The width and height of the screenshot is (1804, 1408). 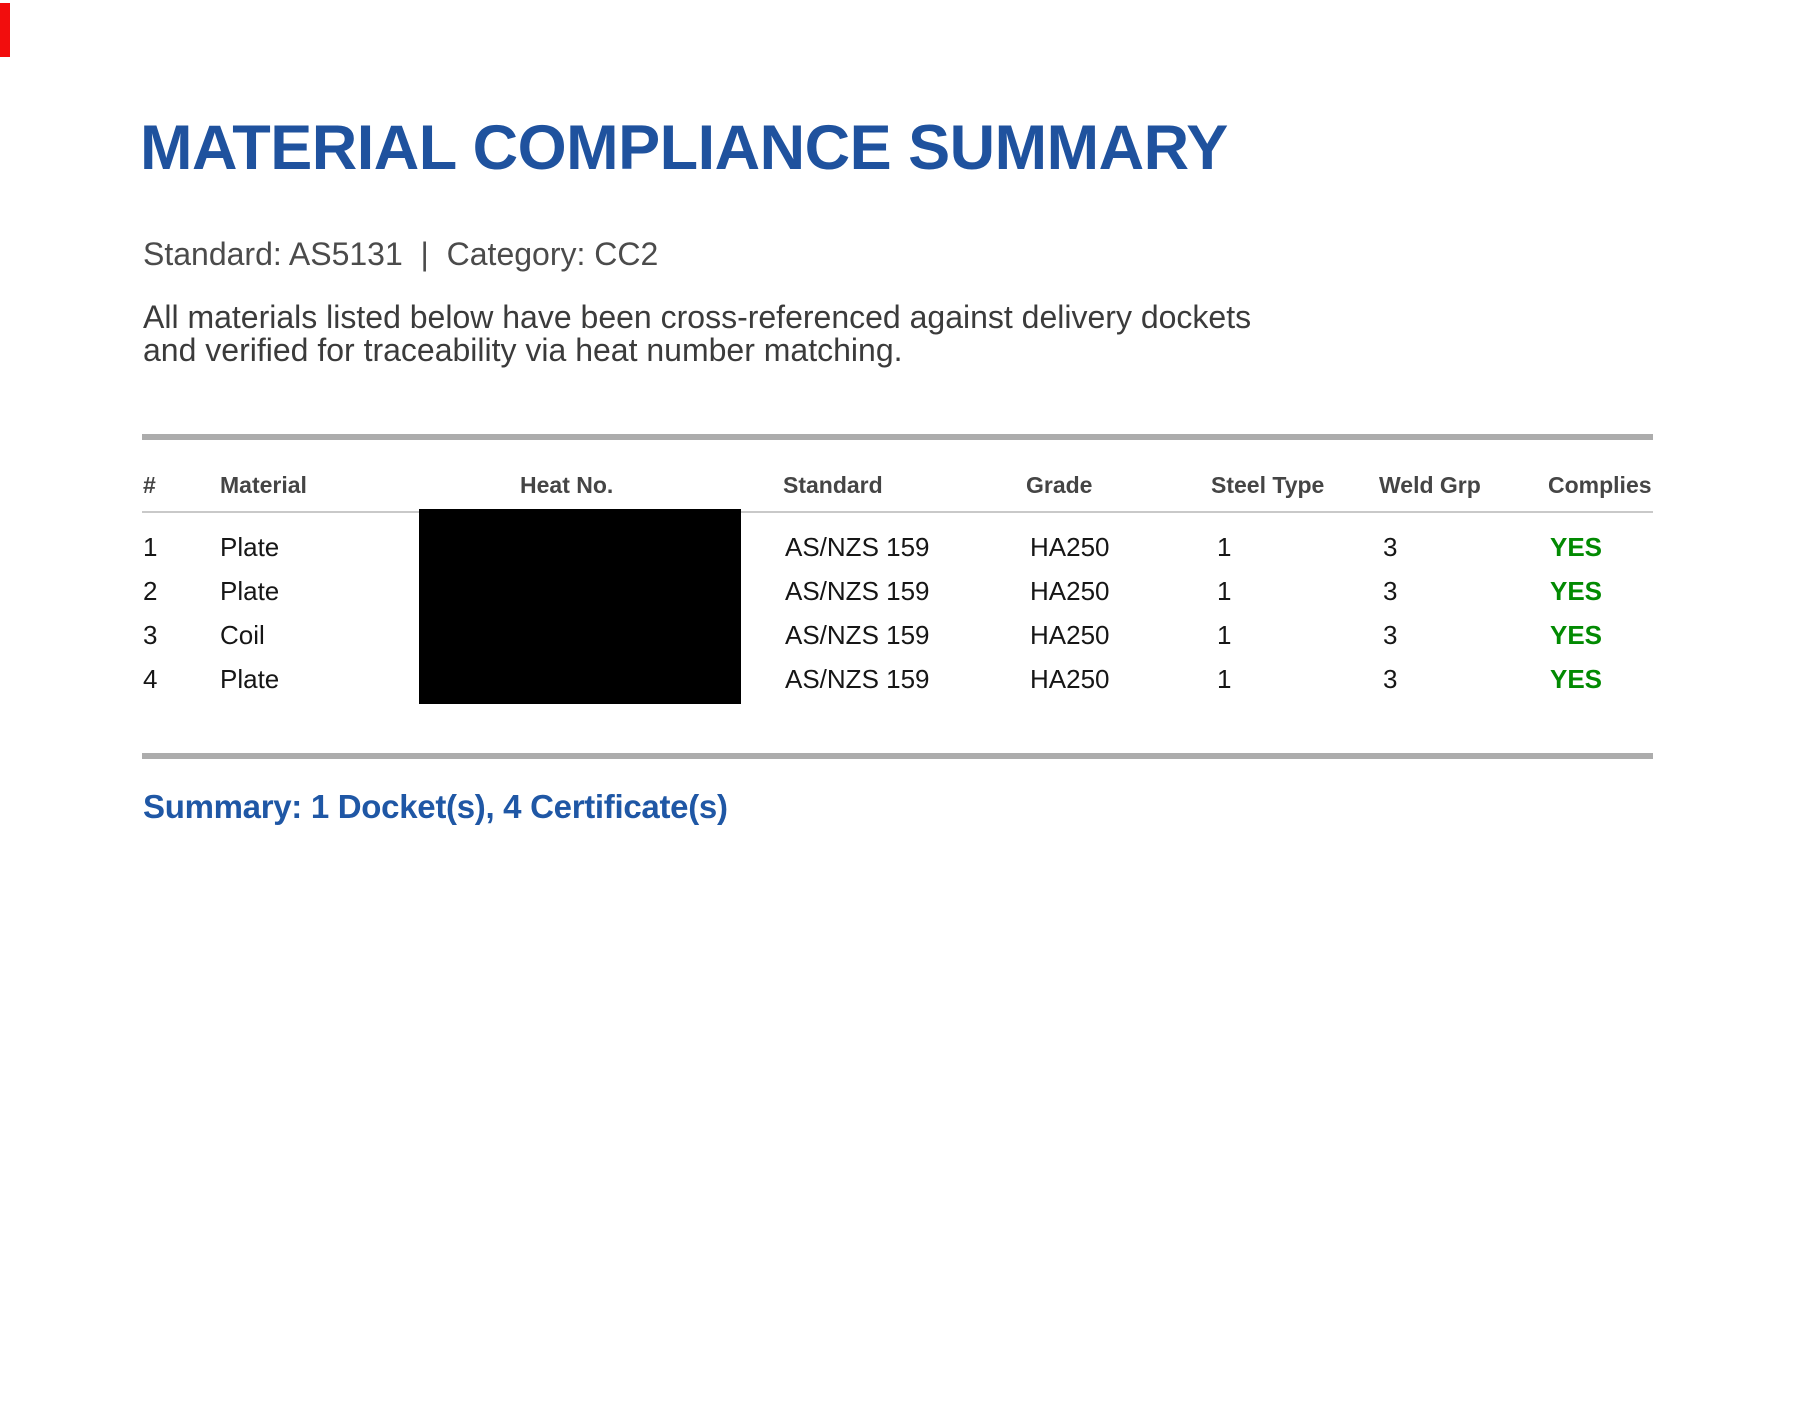 What do you see at coordinates (435, 806) in the screenshot?
I see `summary-line: Summary: 1 Docket(s), 4 Certificate(s)` at bounding box center [435, 806].